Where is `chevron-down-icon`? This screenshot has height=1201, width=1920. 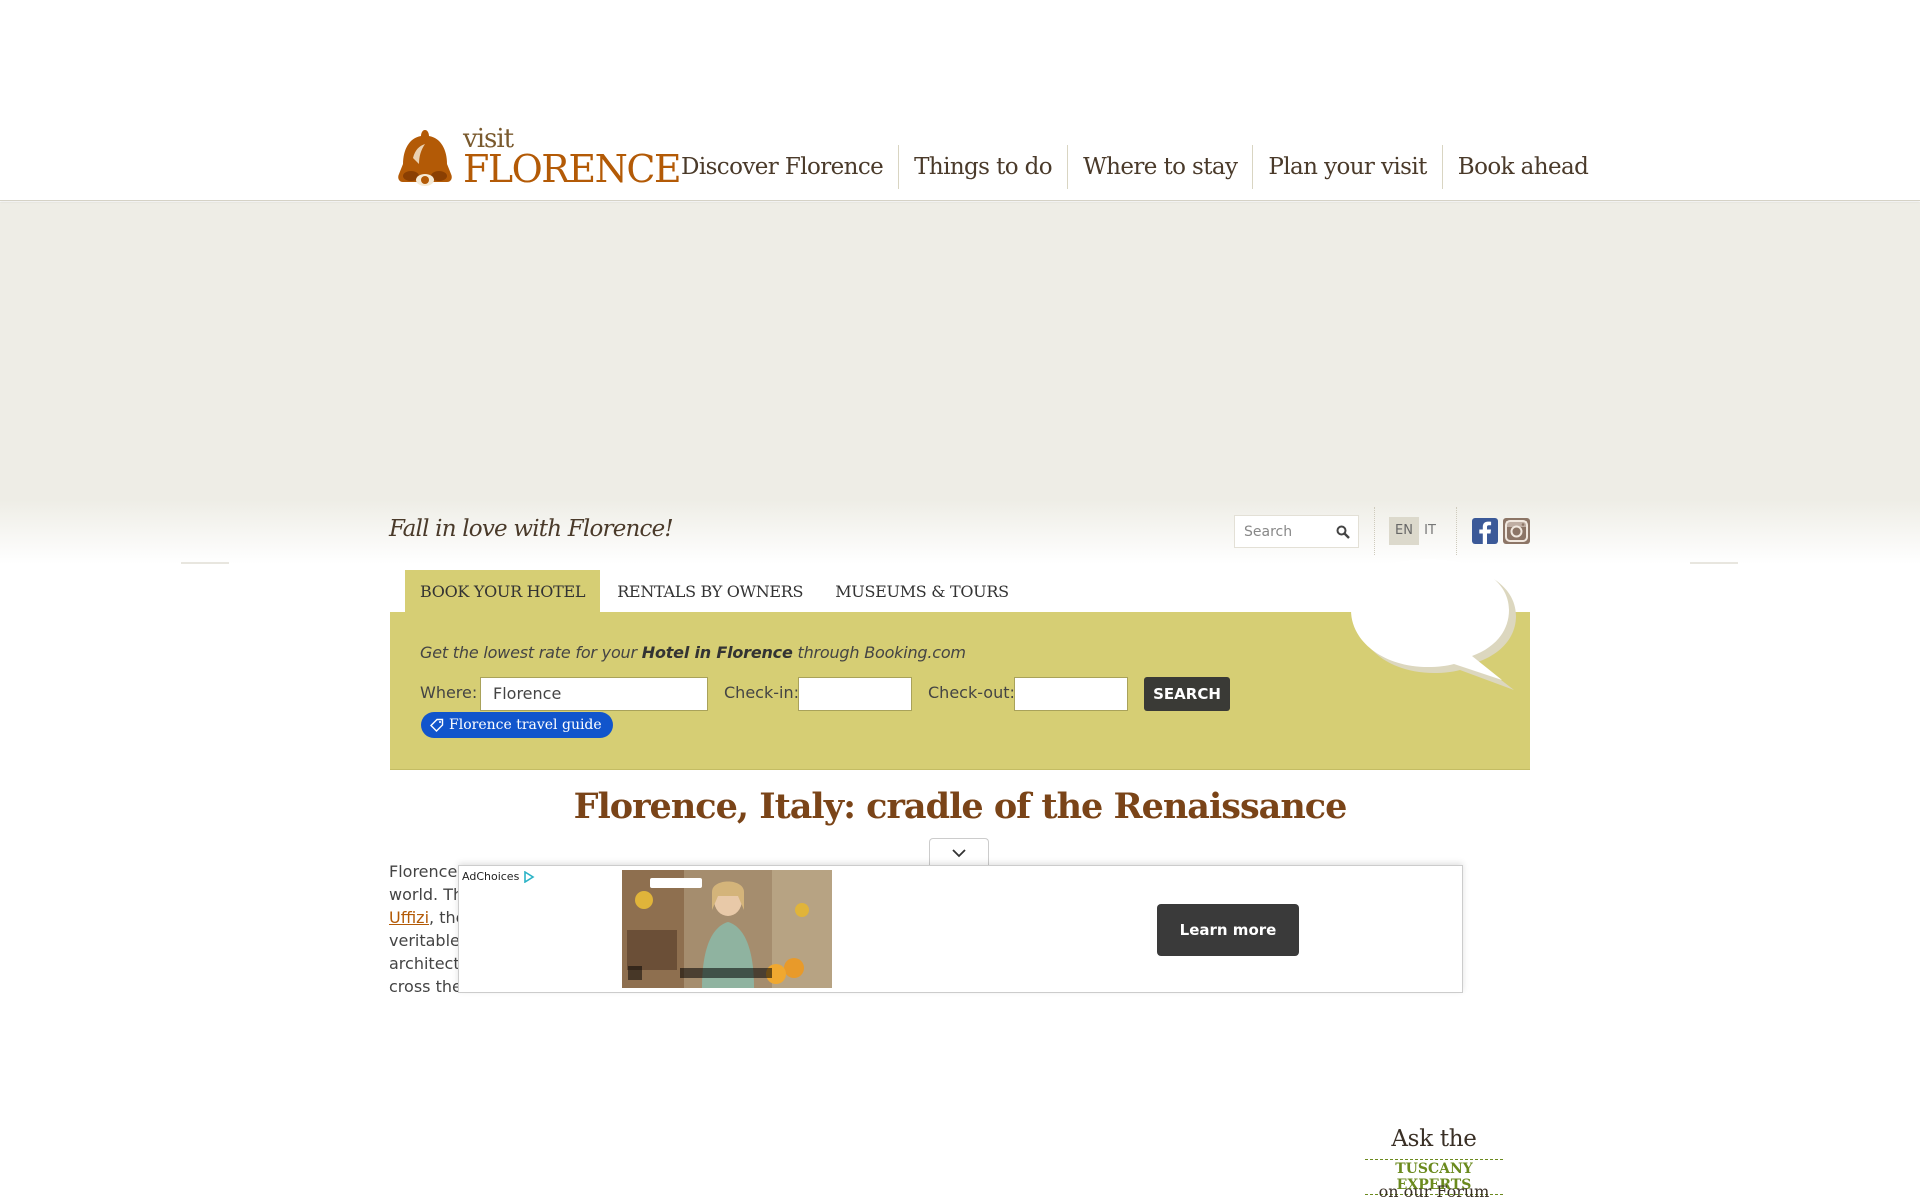 chevron-down-icon is located at coordinates (959, 852).